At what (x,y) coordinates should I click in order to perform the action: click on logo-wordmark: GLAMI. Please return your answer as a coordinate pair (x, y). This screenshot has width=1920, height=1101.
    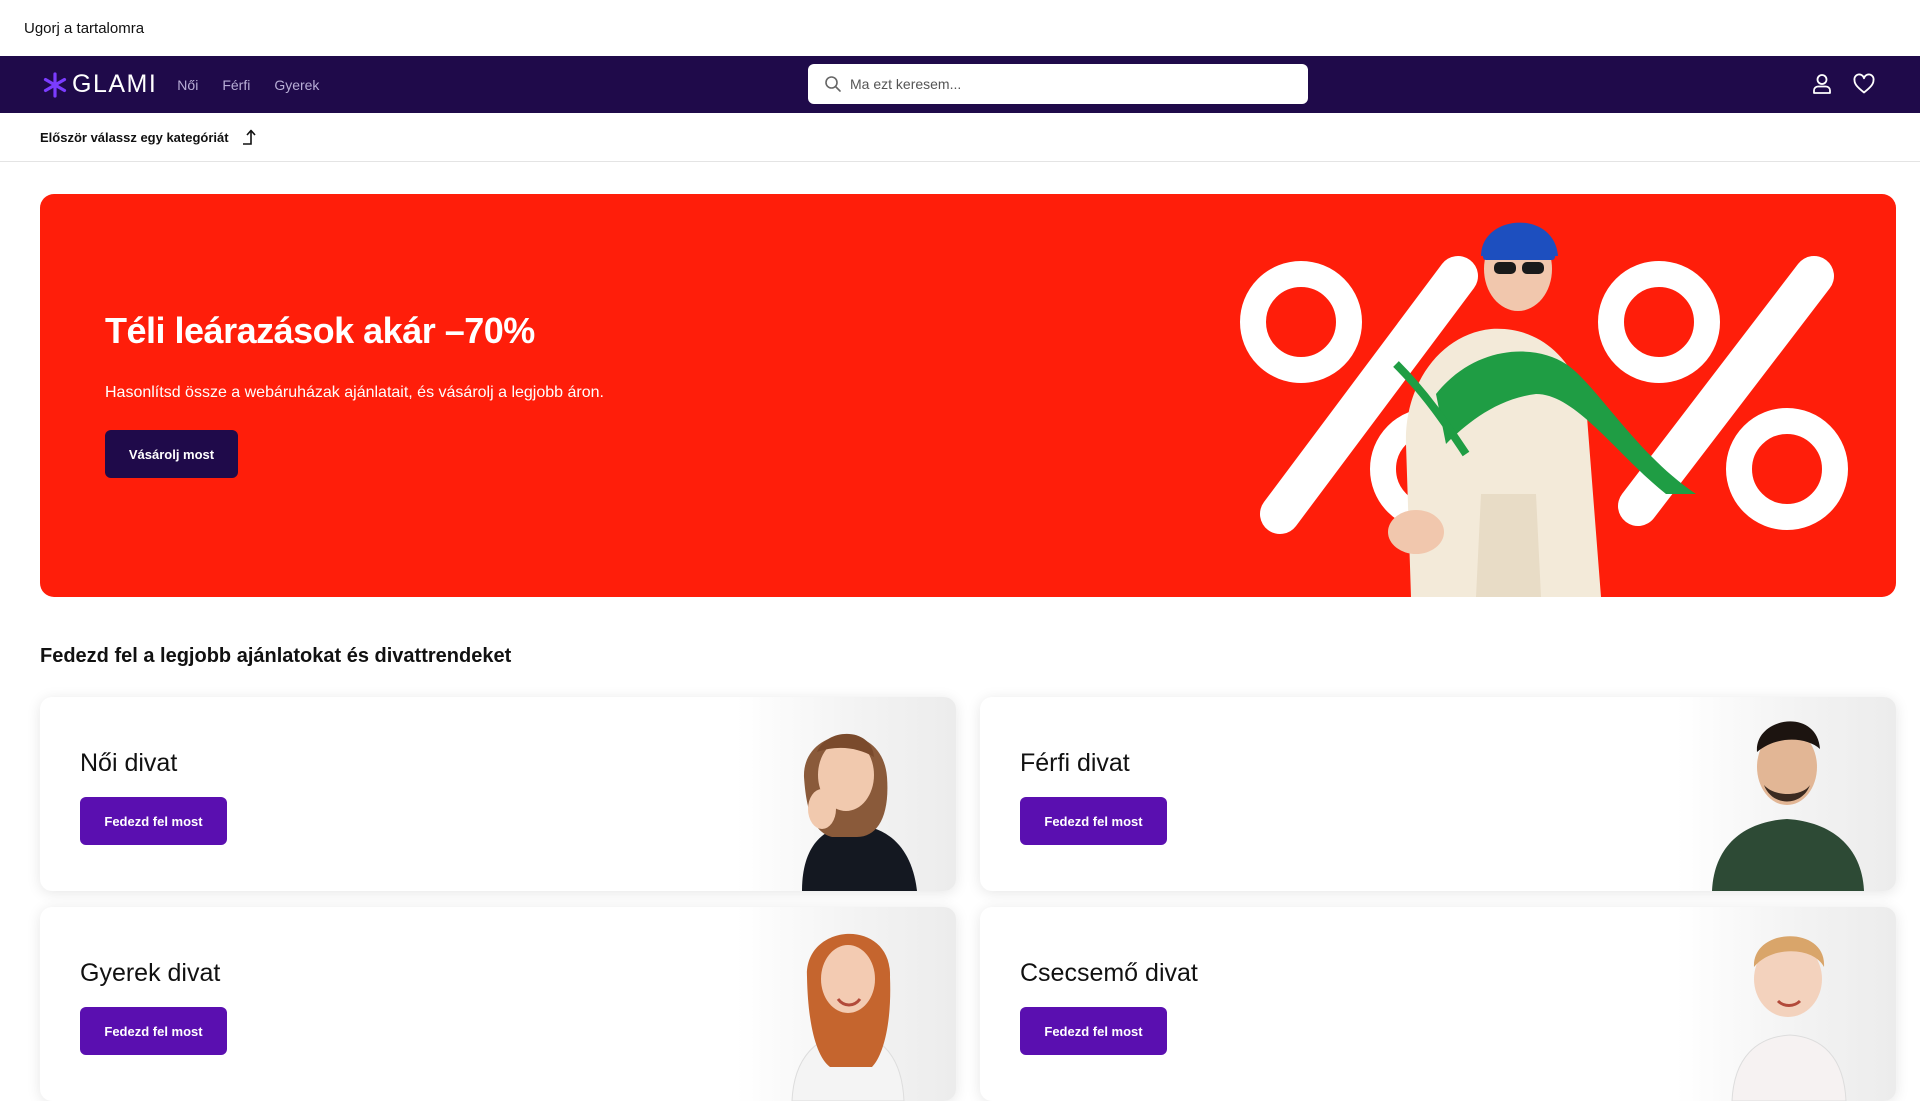
    Looking at the image, I should click on (115, 84).